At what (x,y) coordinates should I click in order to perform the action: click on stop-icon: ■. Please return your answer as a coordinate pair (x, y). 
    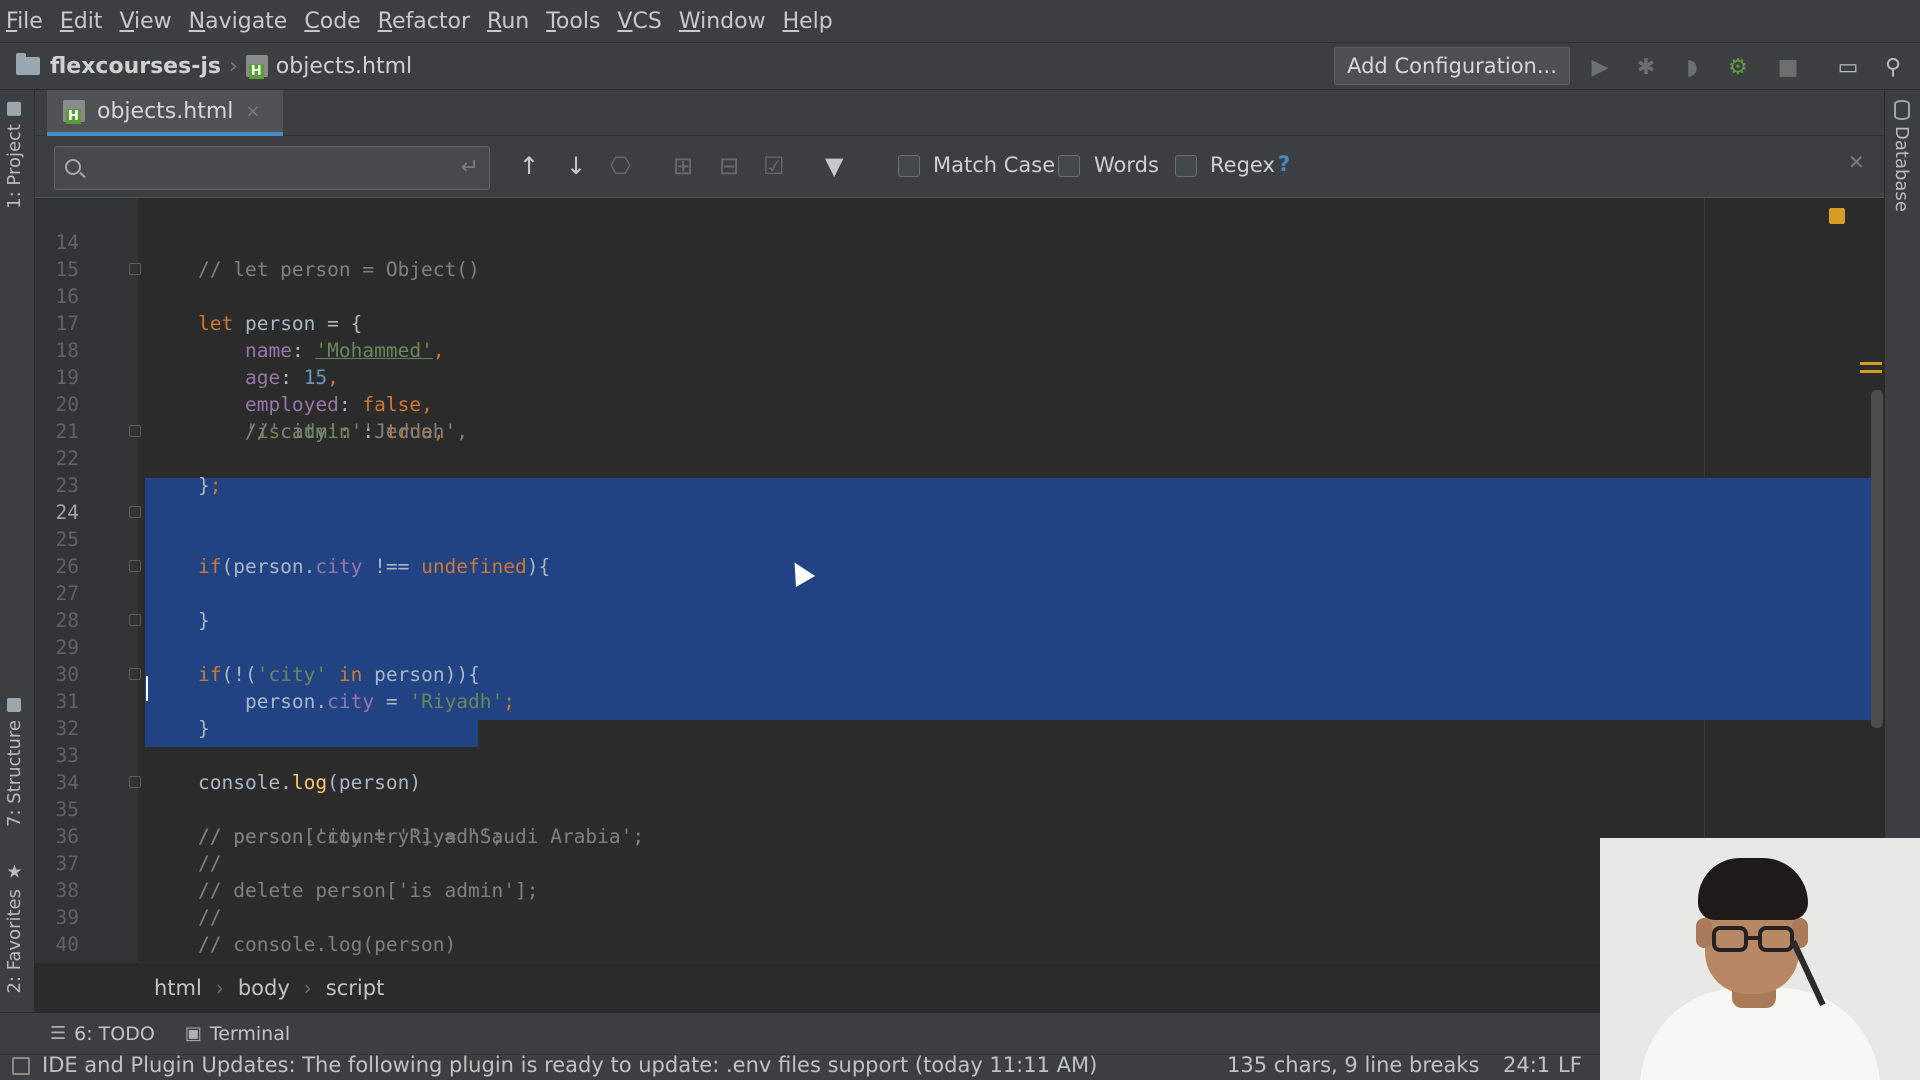
    Looking at the image, I should click on (1788, 67).